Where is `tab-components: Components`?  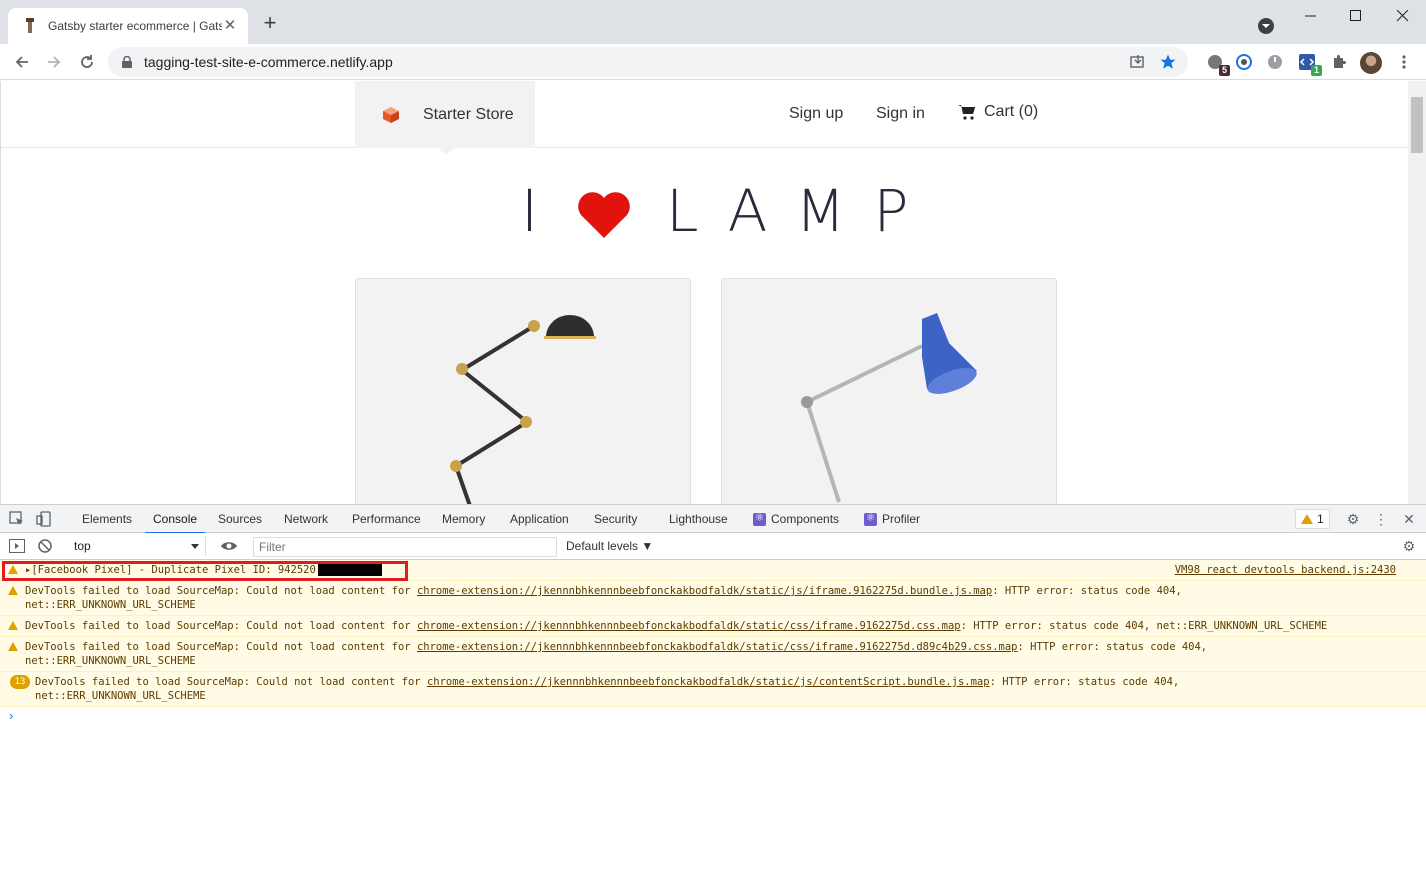 tab-components: Components is located at coordinates (796, 518).